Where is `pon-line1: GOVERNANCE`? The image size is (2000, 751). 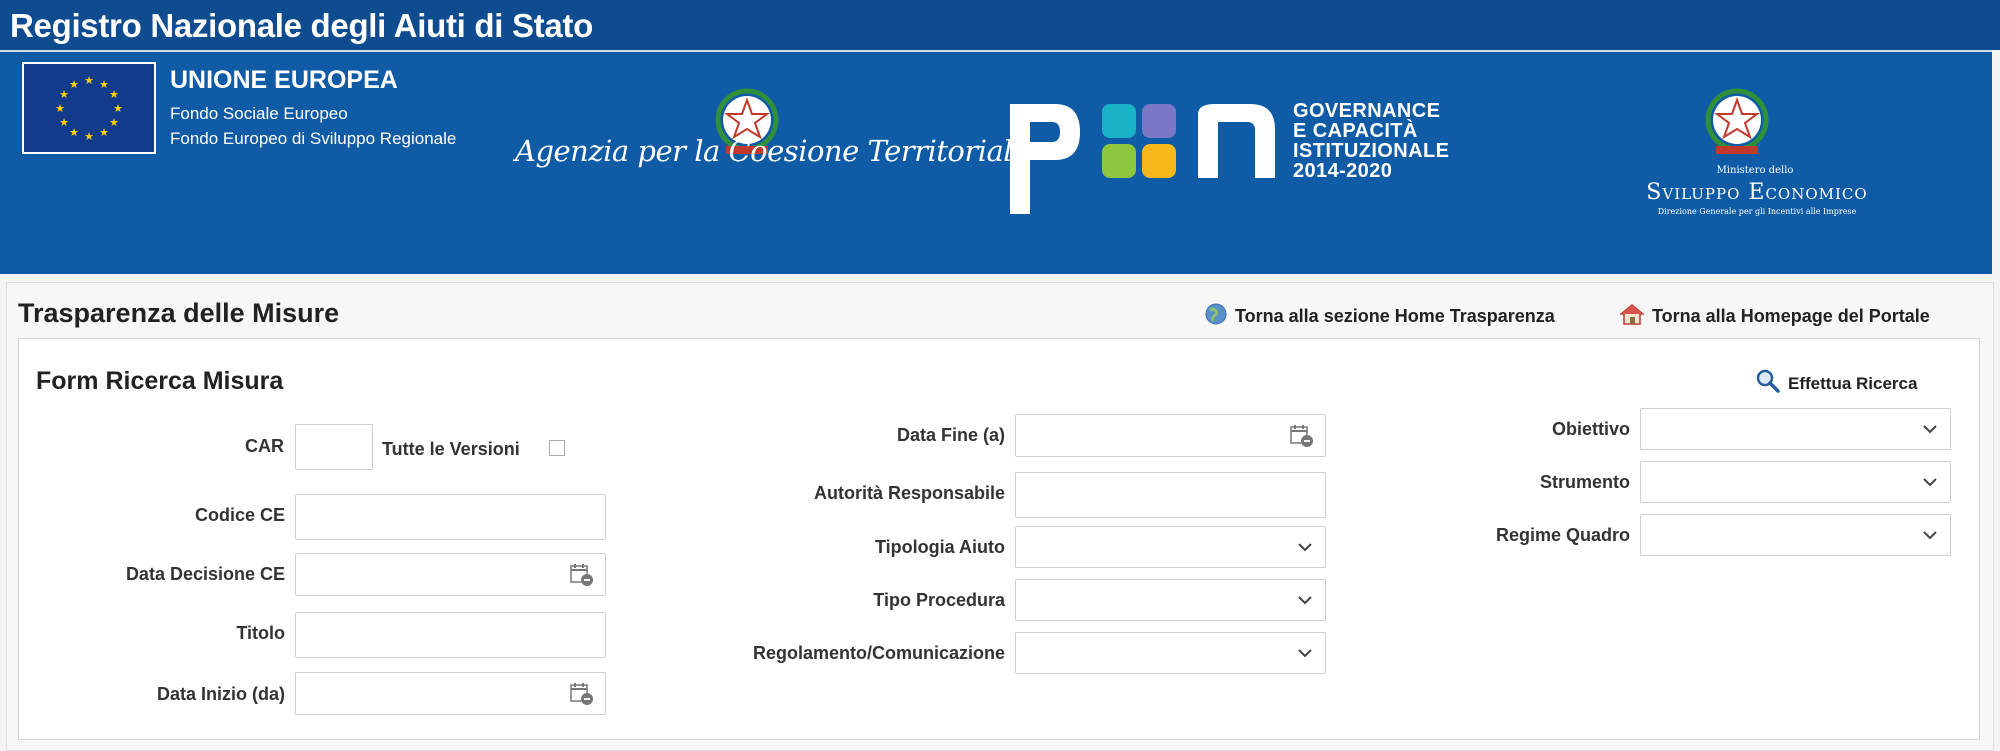
pon-line1: GOVERNANCE is located at coordinates (1367, 111).